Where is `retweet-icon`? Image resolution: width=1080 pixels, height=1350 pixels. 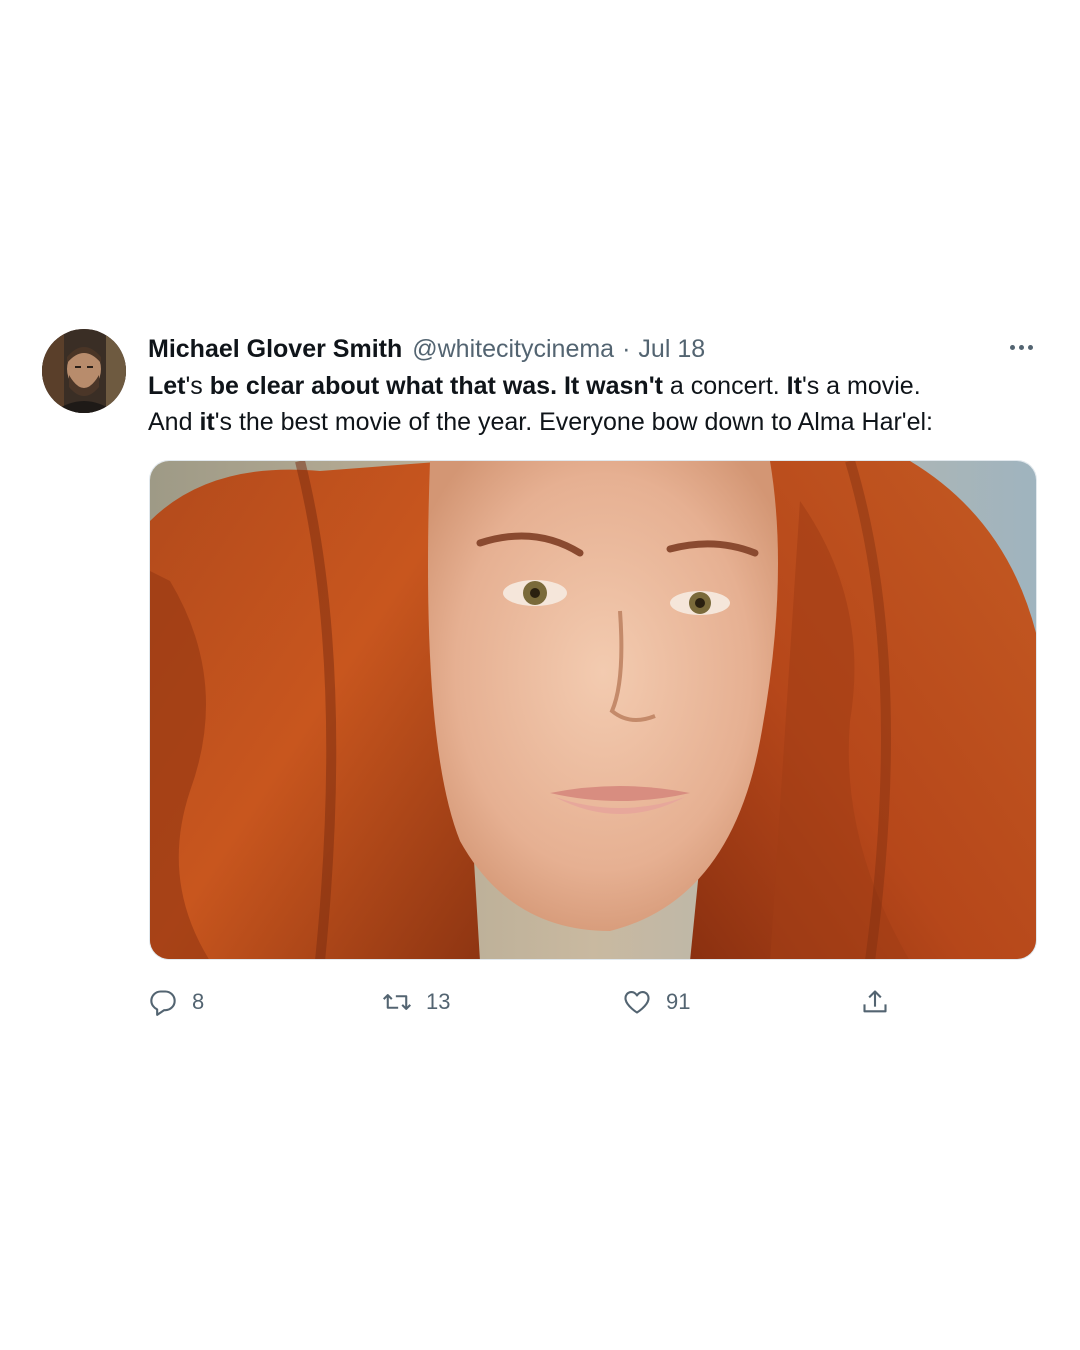 retweet-icon is located at coordinates (397, 1002).